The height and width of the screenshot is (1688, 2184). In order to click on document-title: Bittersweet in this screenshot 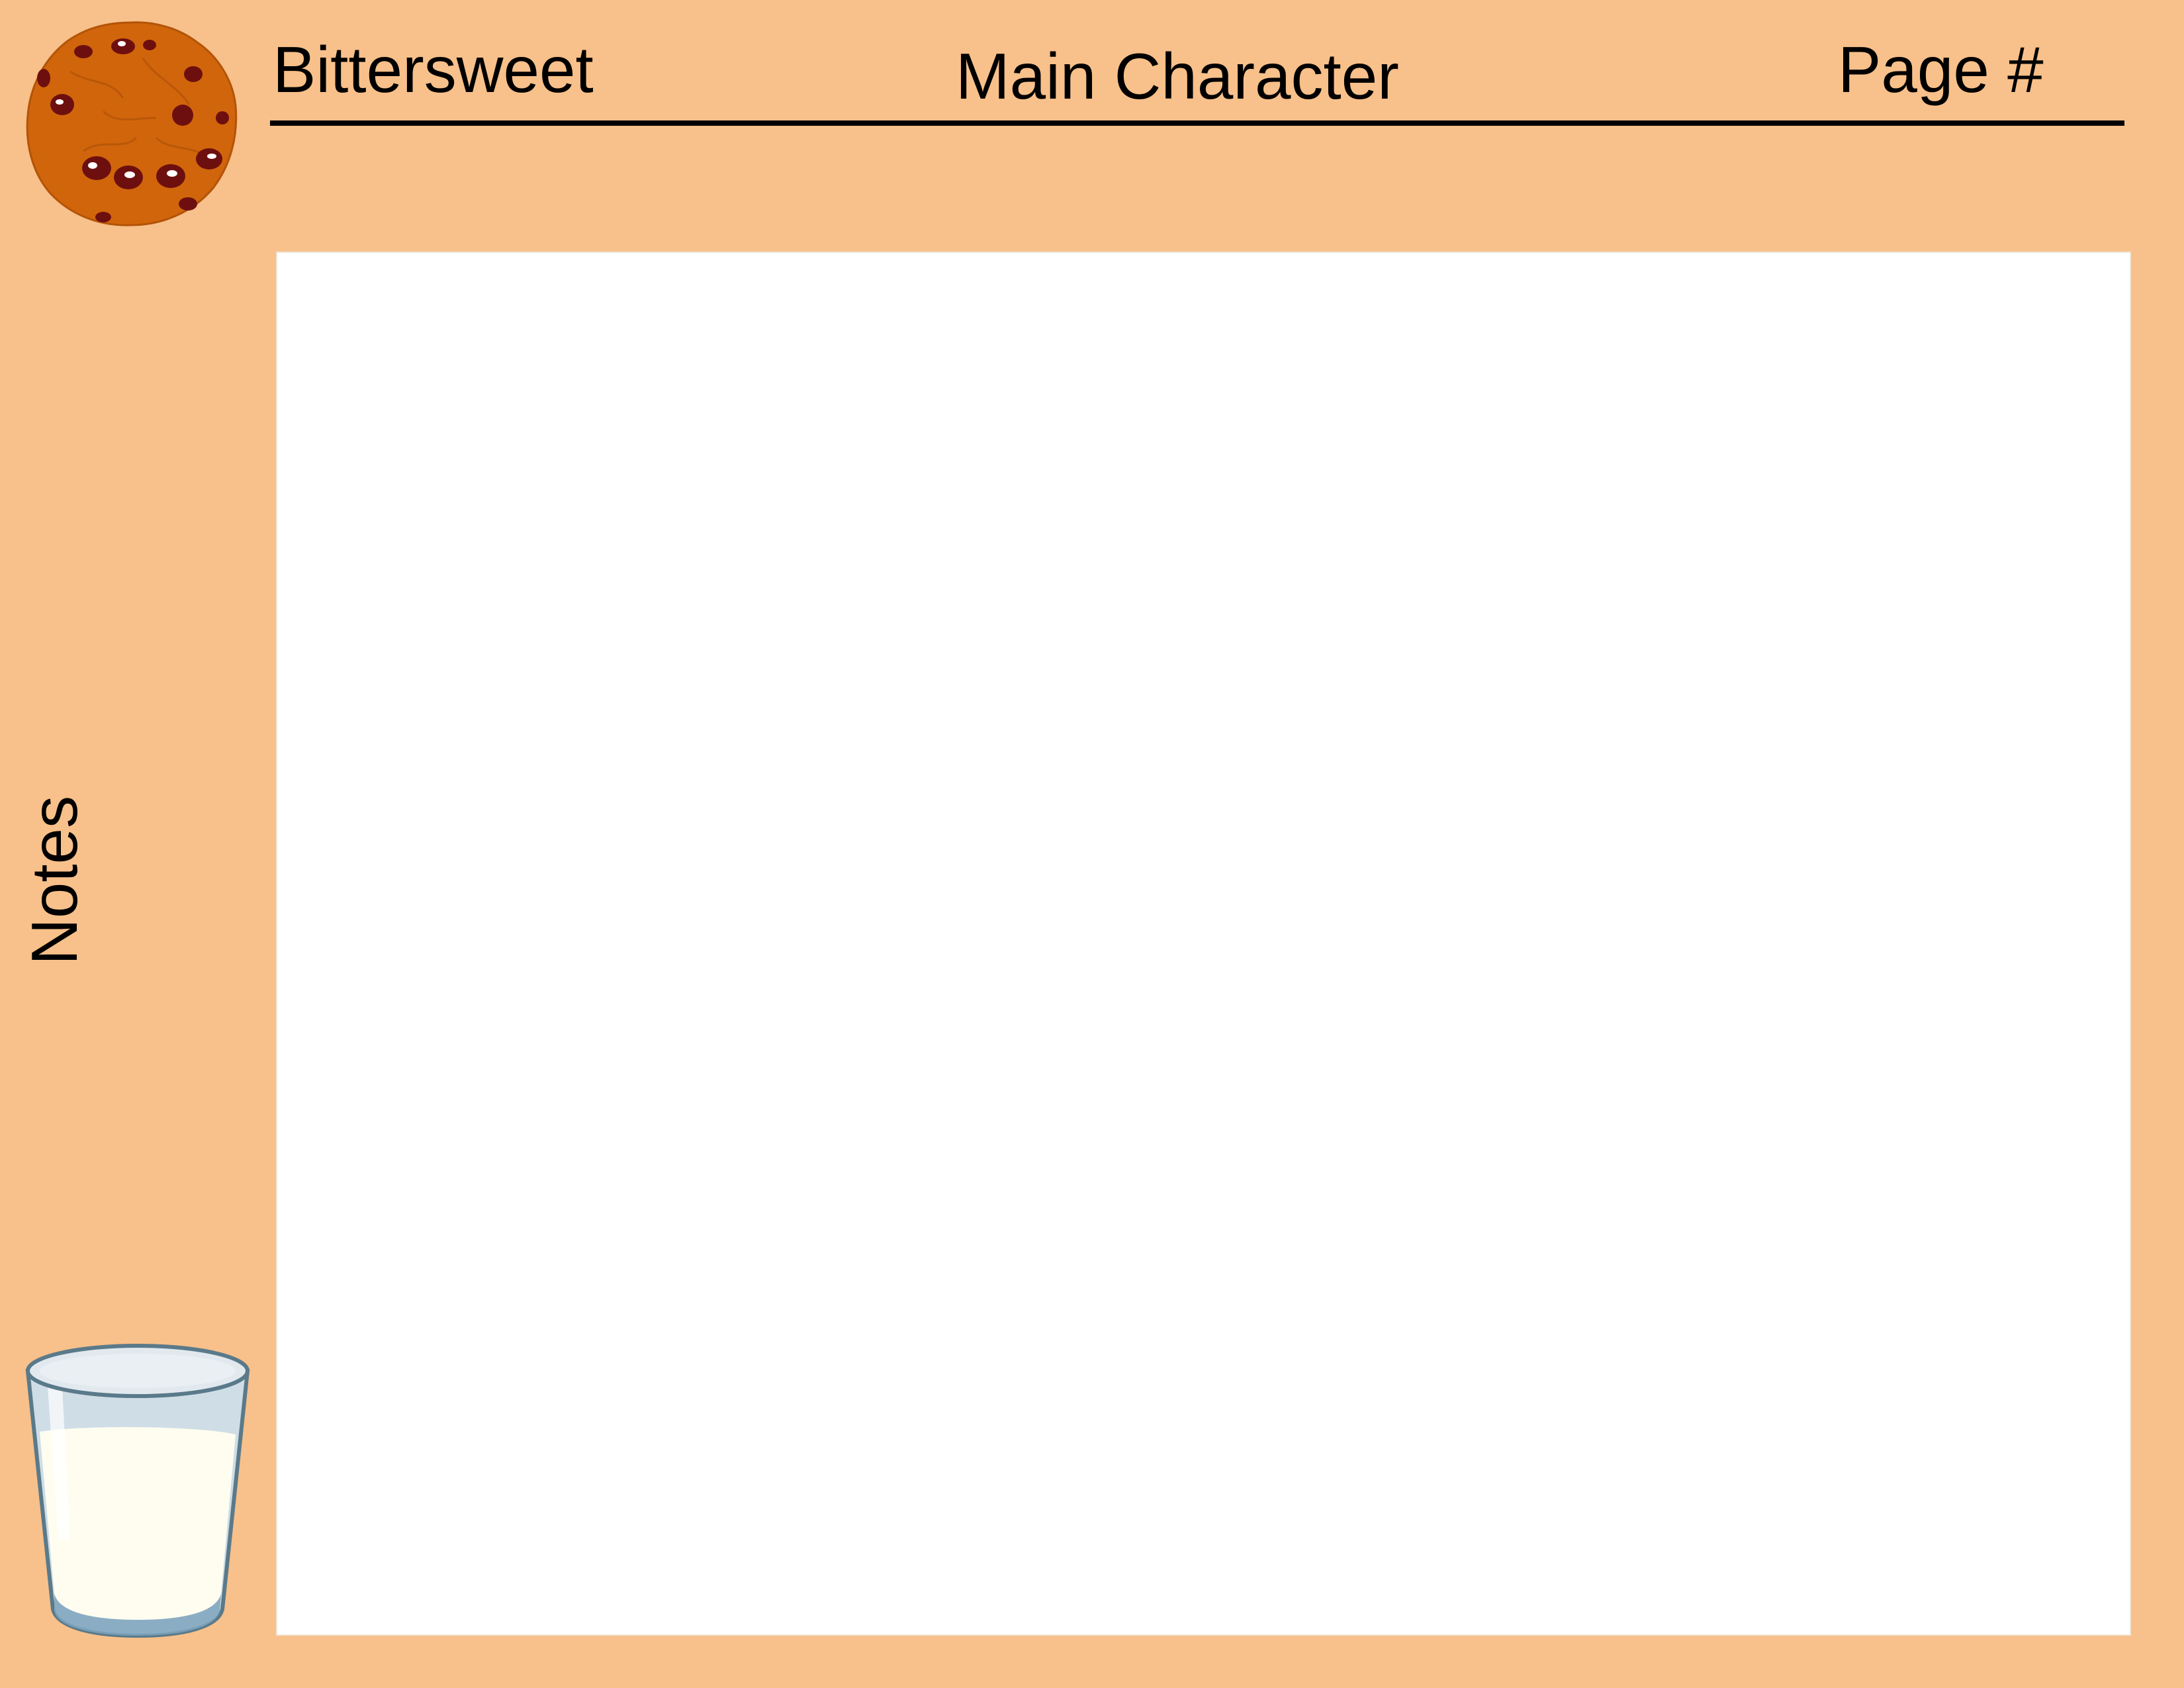, I will do `click(434, 69)`.